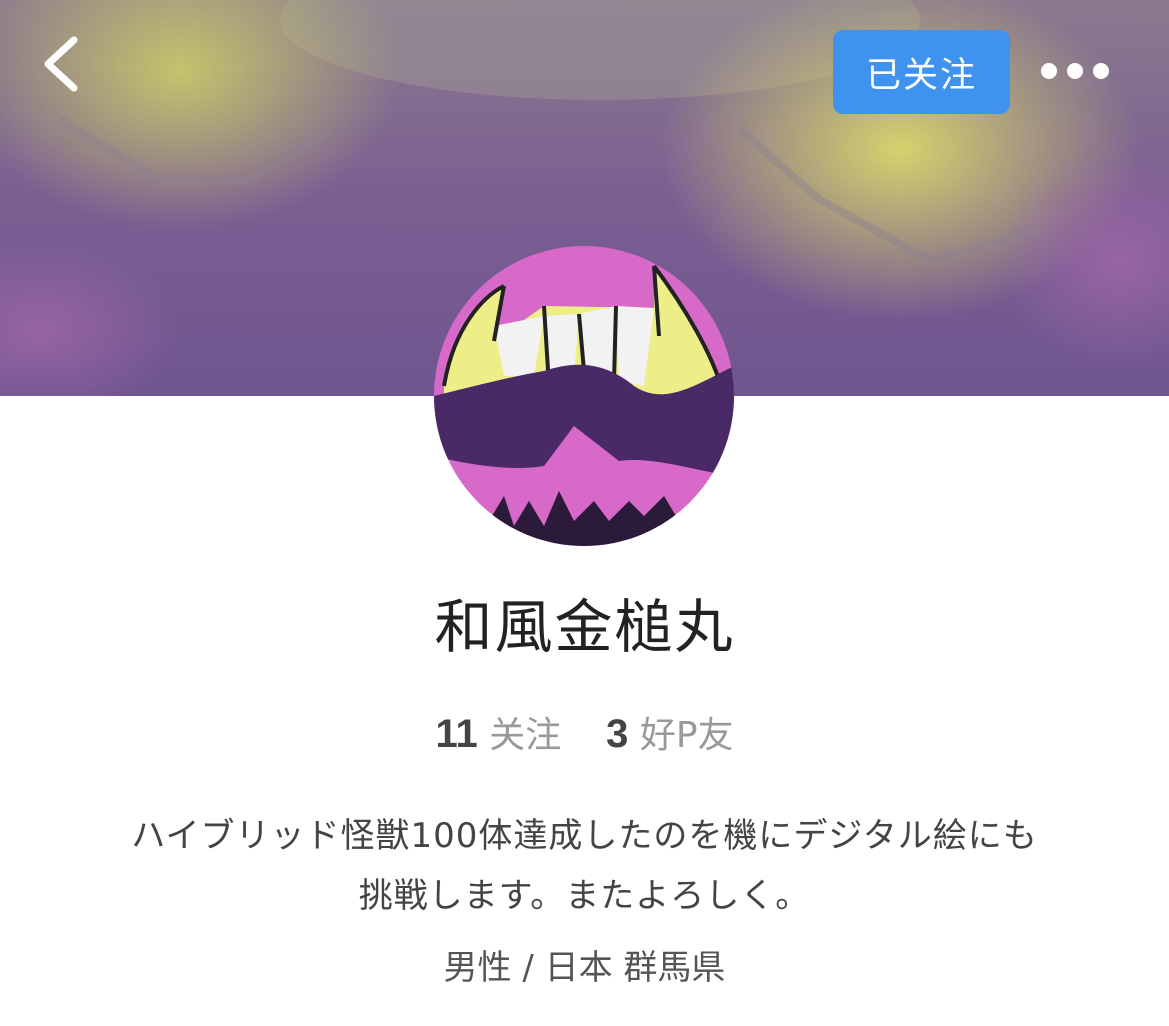  I want to click on more-options-button, so click(1075, 71).